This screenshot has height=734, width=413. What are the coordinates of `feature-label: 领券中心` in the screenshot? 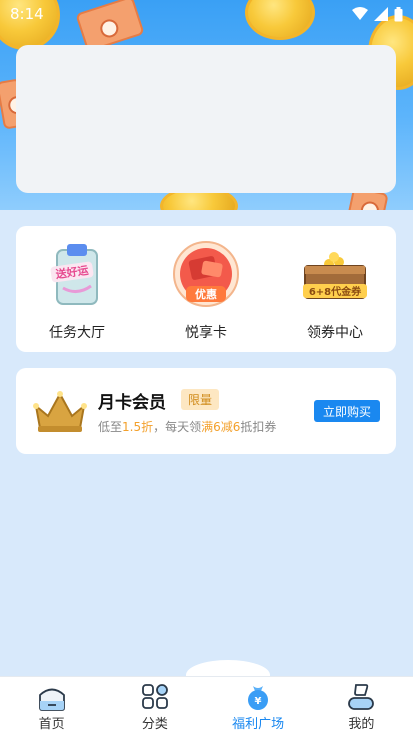 It's located at (335, 333).